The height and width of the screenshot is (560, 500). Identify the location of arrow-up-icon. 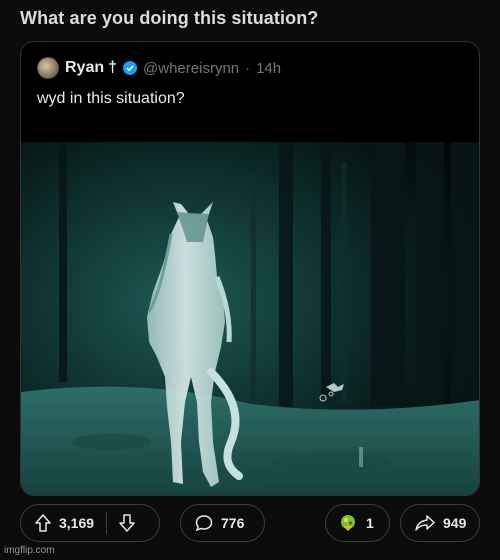
(43, 523).